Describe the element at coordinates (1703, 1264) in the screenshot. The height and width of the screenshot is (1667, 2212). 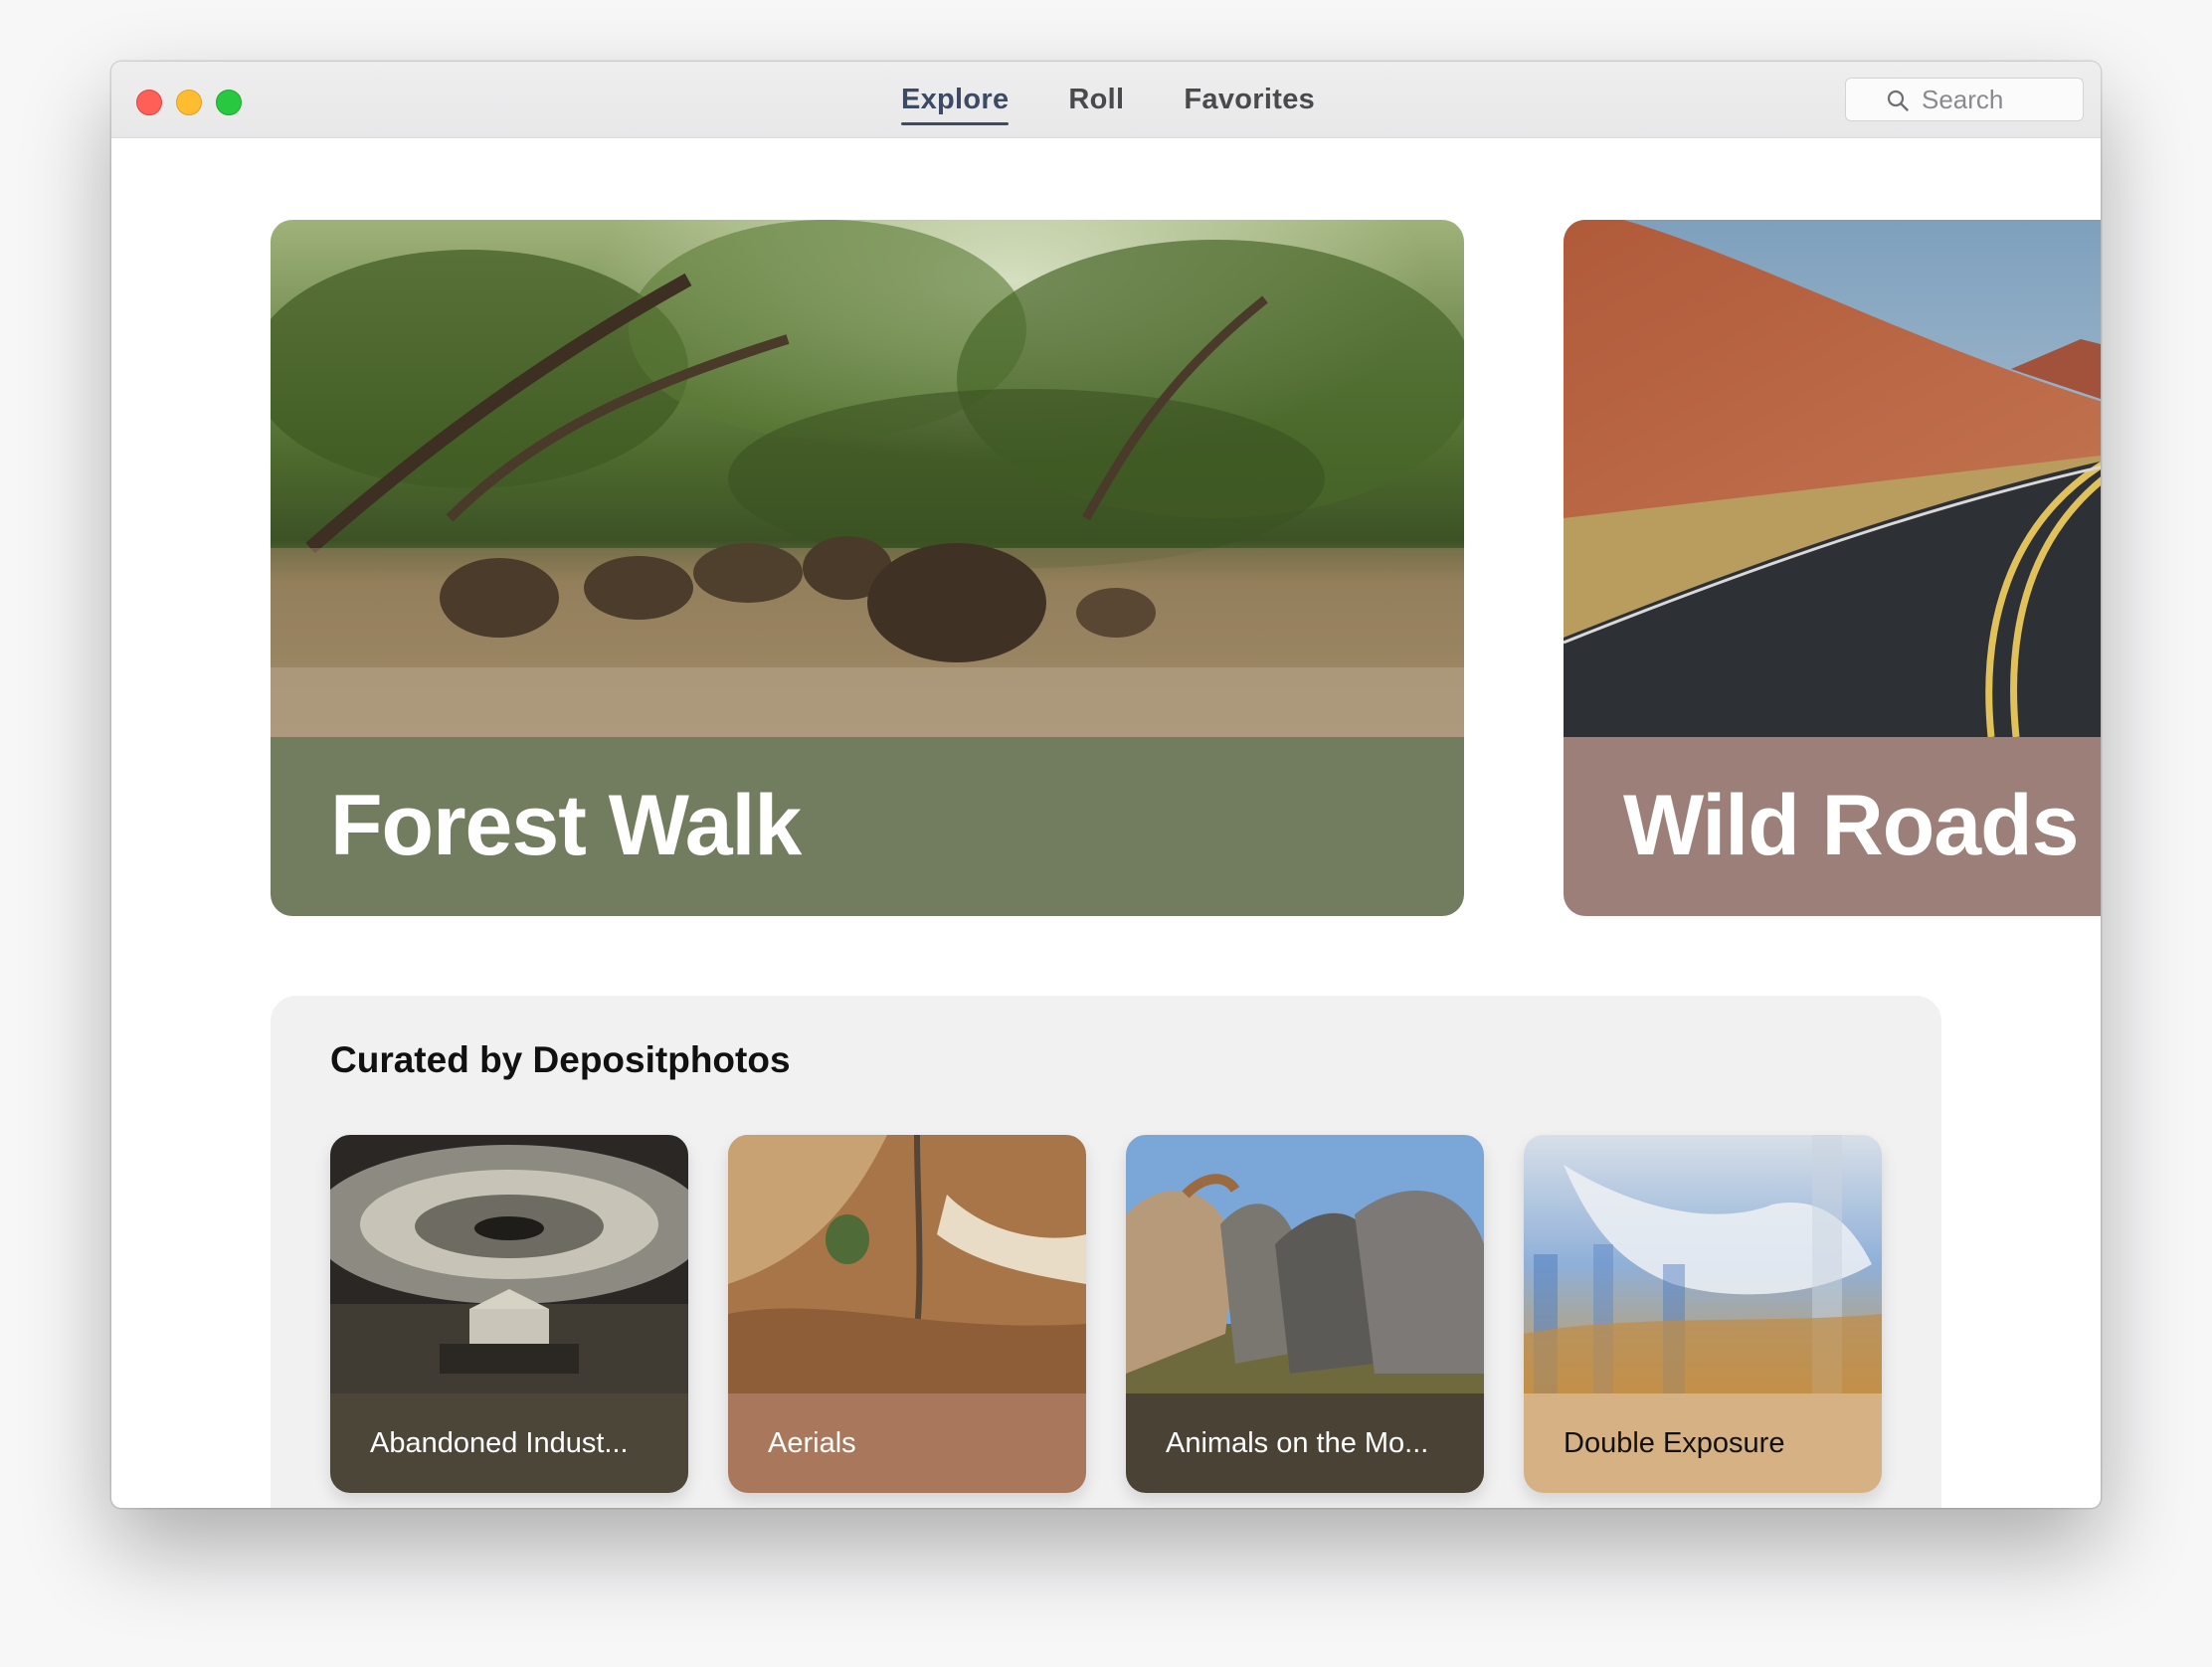
I see `double-exposure-image` at that location.